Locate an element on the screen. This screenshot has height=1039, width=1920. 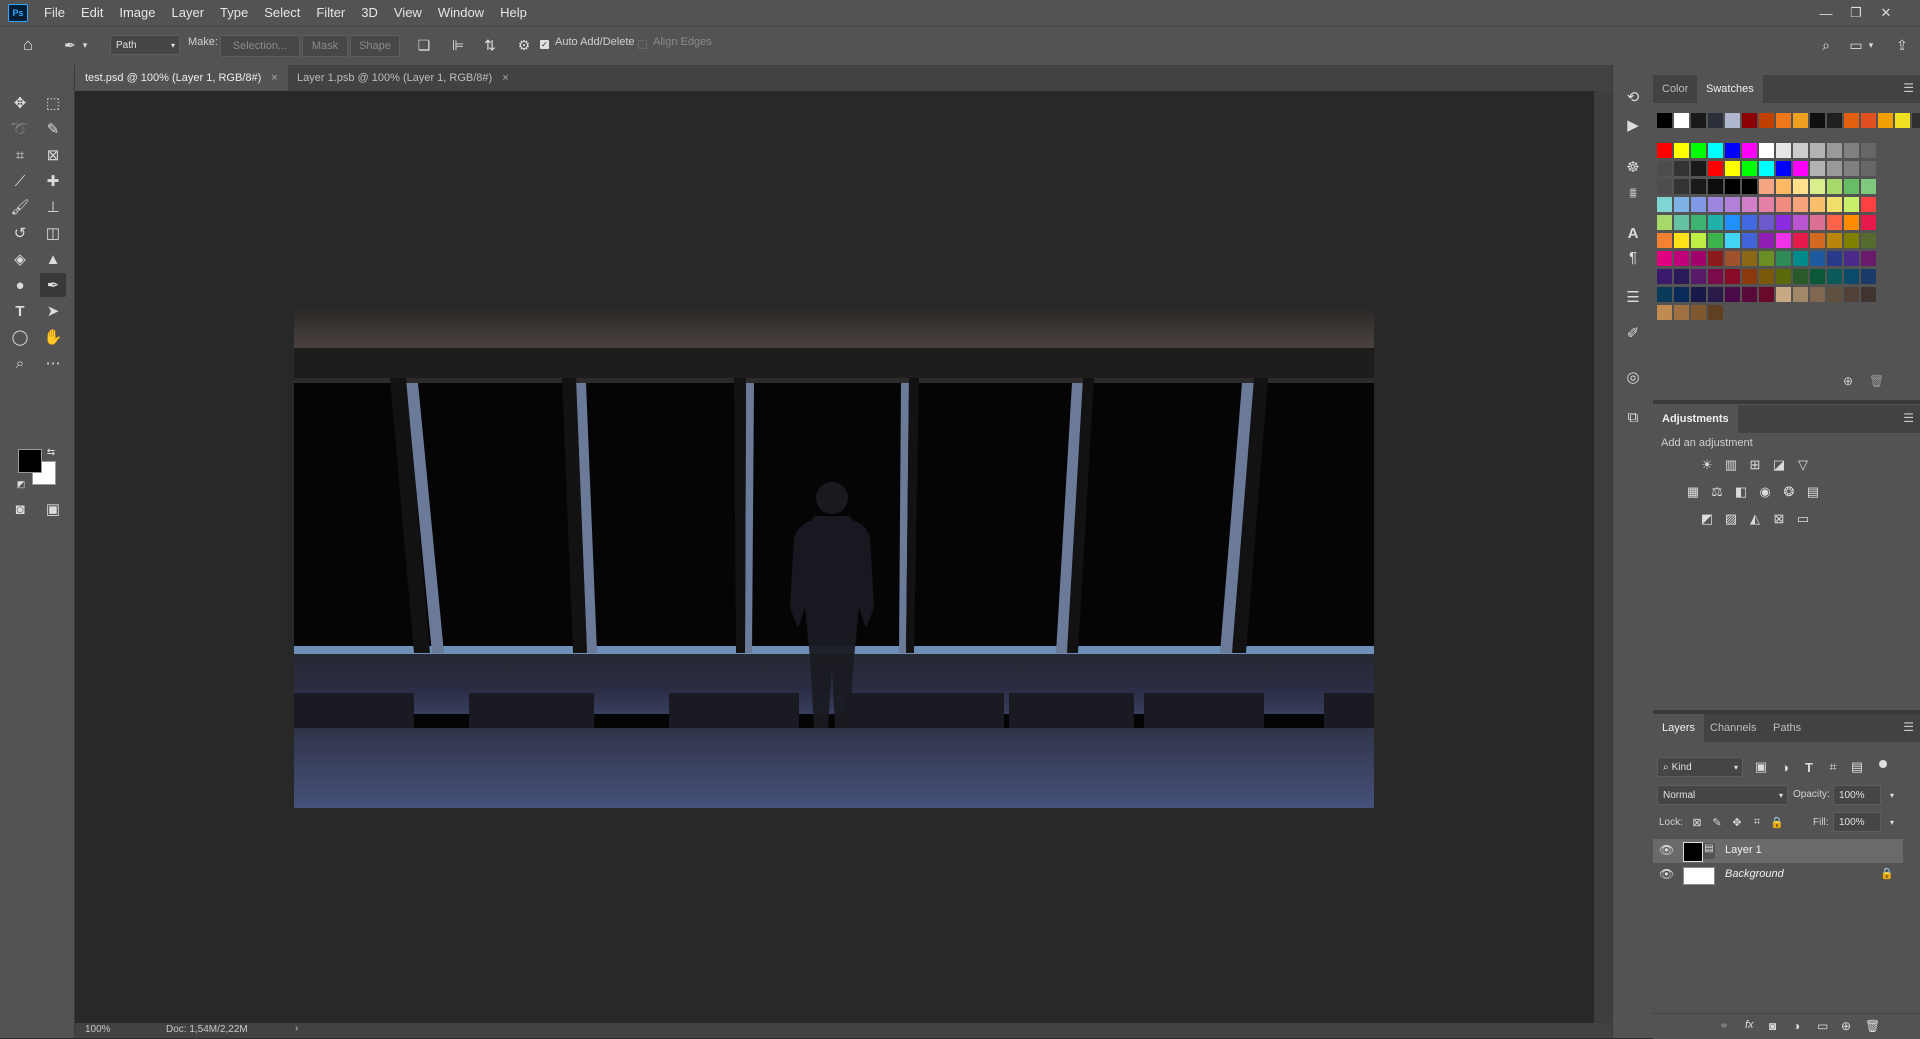
foreground-color-swatch is located at coordinates (30, 461).